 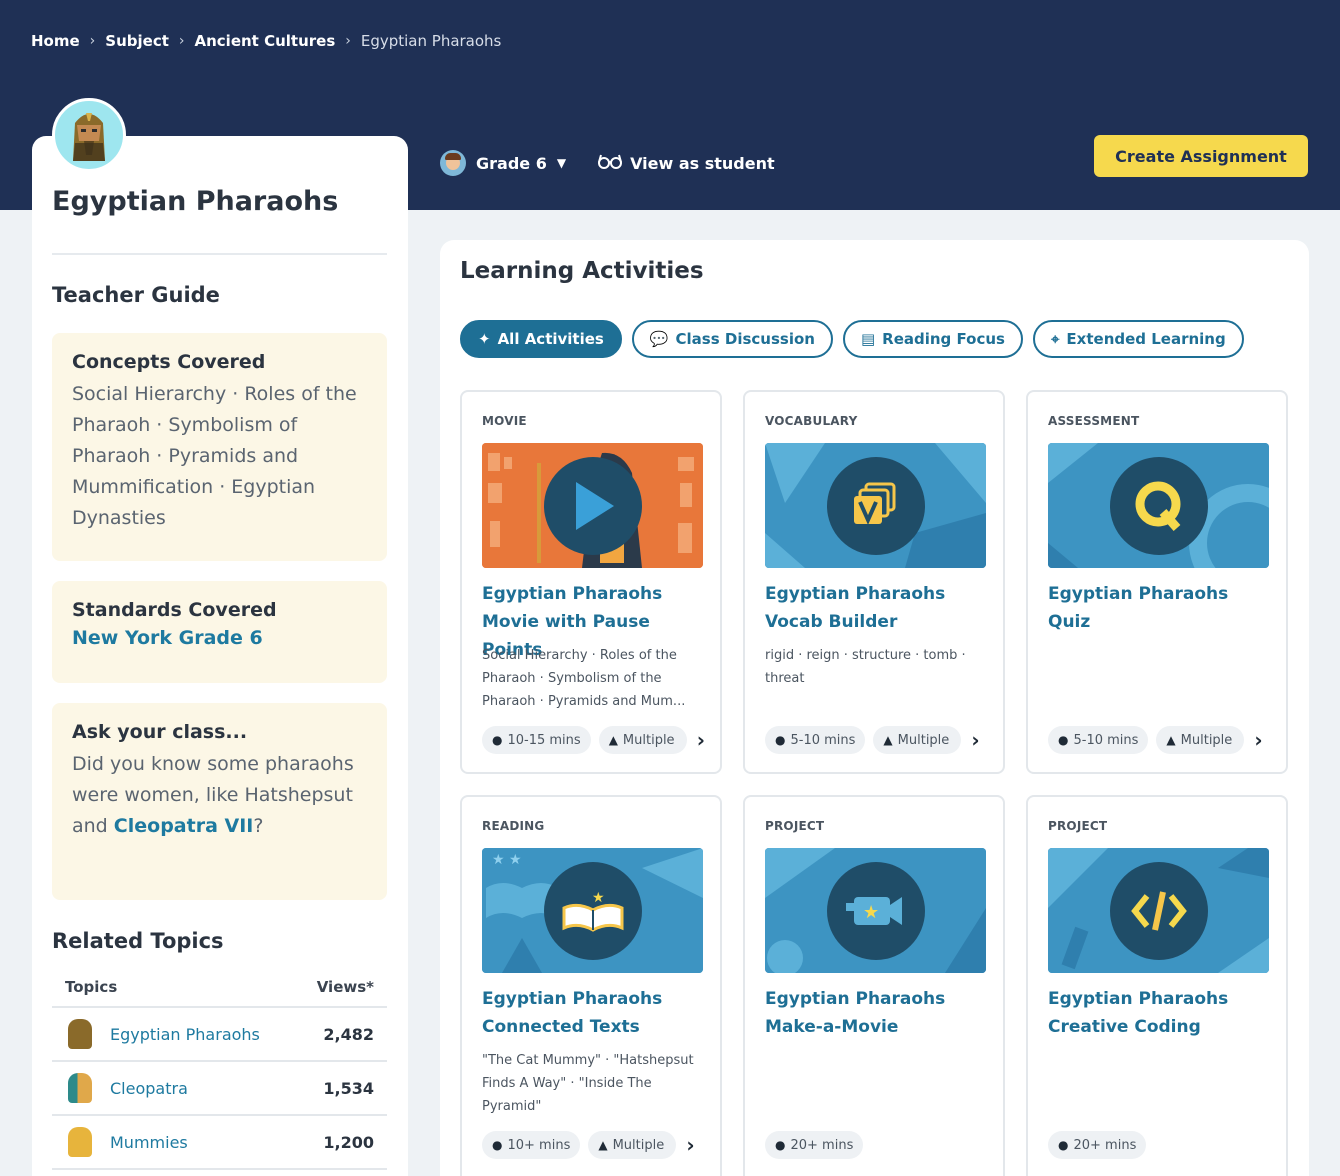 I want to click on student-avatar-icon, so click(x=453, y=163).